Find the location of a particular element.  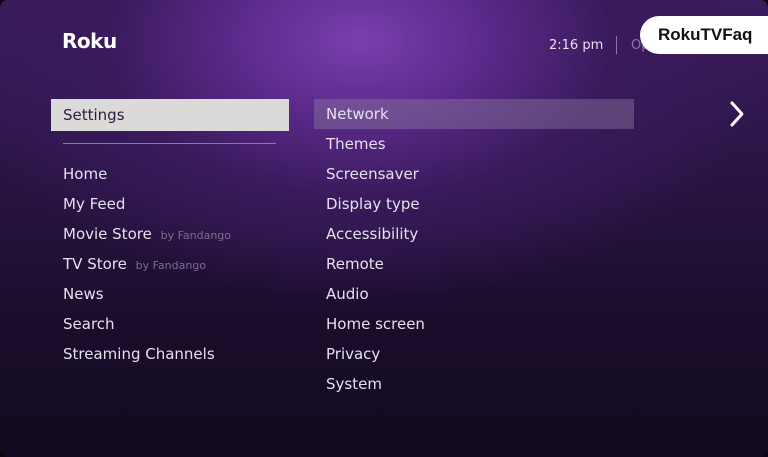

menu-item-search: Search is located at coordinates (170, 324).